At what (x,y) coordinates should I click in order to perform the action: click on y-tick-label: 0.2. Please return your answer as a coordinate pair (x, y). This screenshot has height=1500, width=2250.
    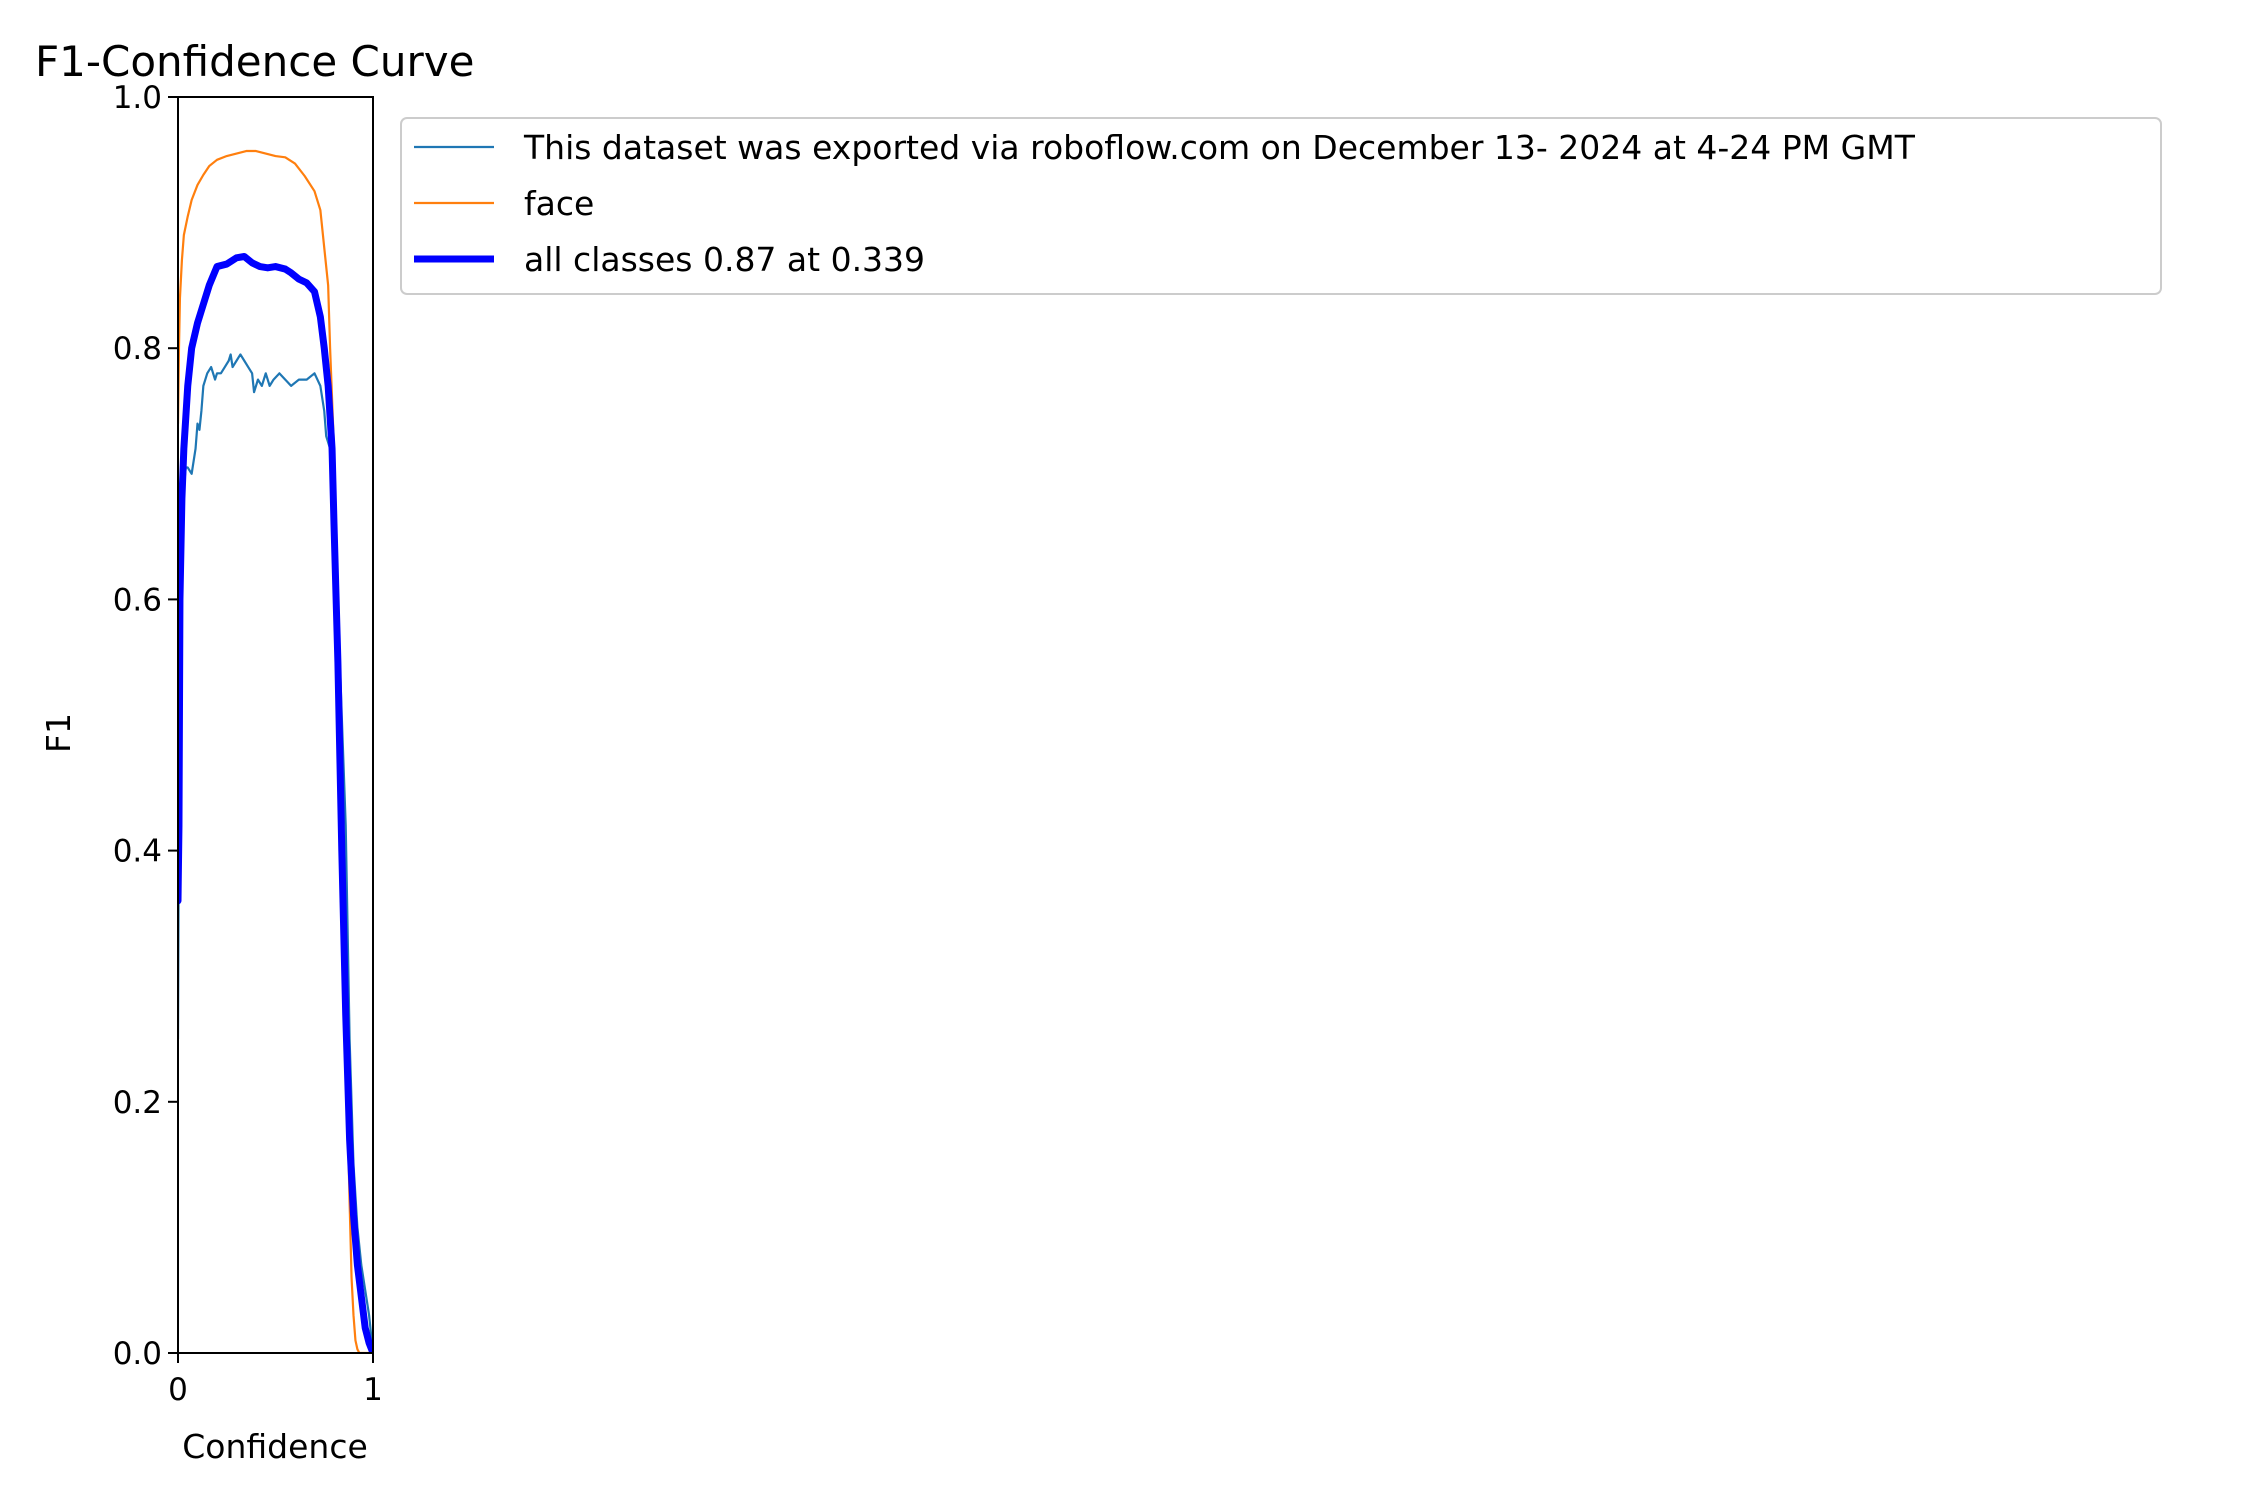
    Looking at the image, I should click on (137, 1103).